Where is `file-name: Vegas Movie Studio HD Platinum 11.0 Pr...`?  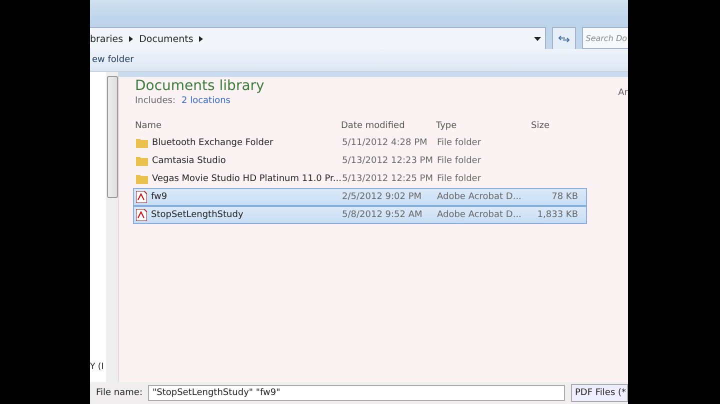 file-name: Vegas Movie Studio HD Platinum 11.0 Pr... is located at coordinates (247, 179).